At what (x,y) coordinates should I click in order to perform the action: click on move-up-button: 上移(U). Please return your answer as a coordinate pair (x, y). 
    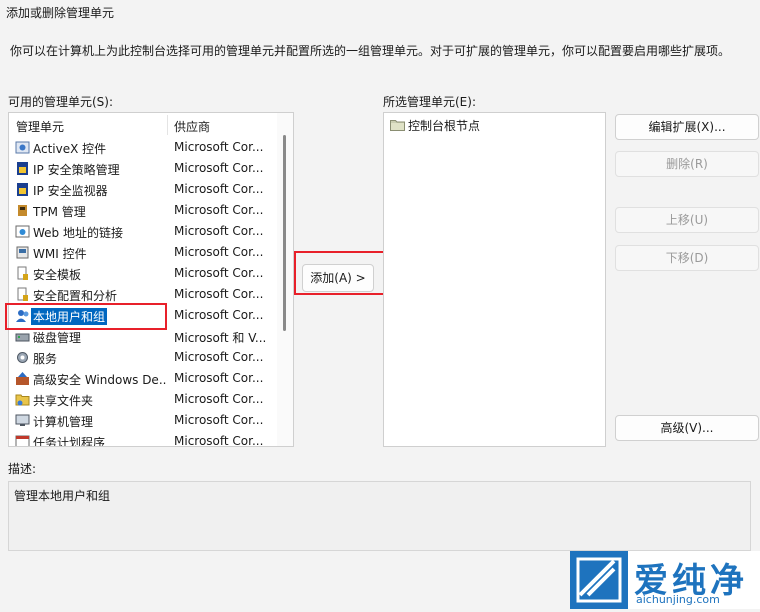
    Looking at the image, I should click on (687, 220).